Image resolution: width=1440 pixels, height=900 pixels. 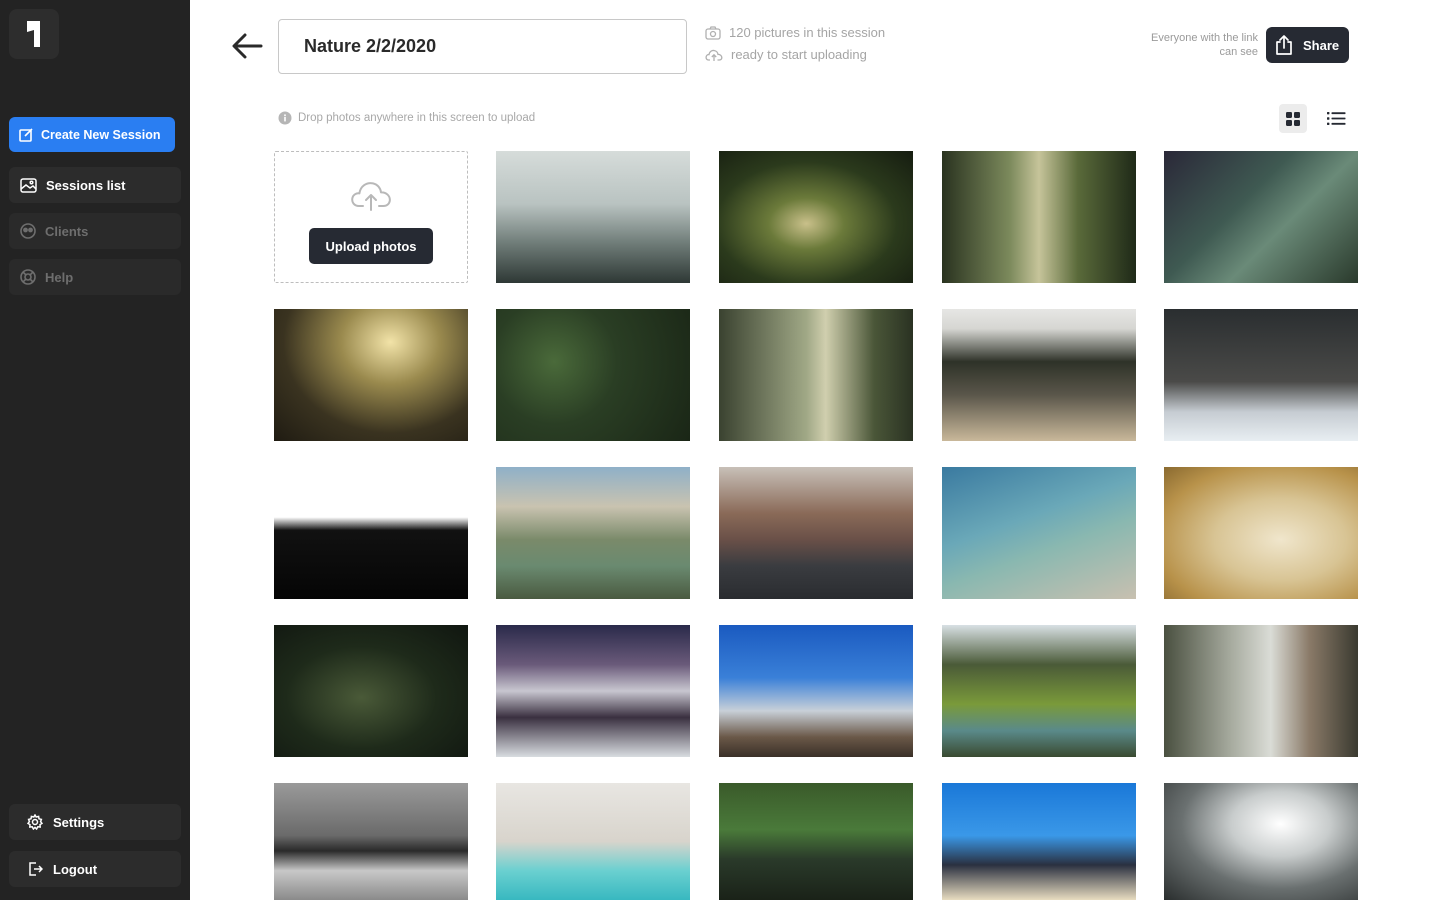 What do you see at coordinates (95, 277) in the screenshot?
I see `sidebar-item-help: Help` at bounding box center [95, 277].